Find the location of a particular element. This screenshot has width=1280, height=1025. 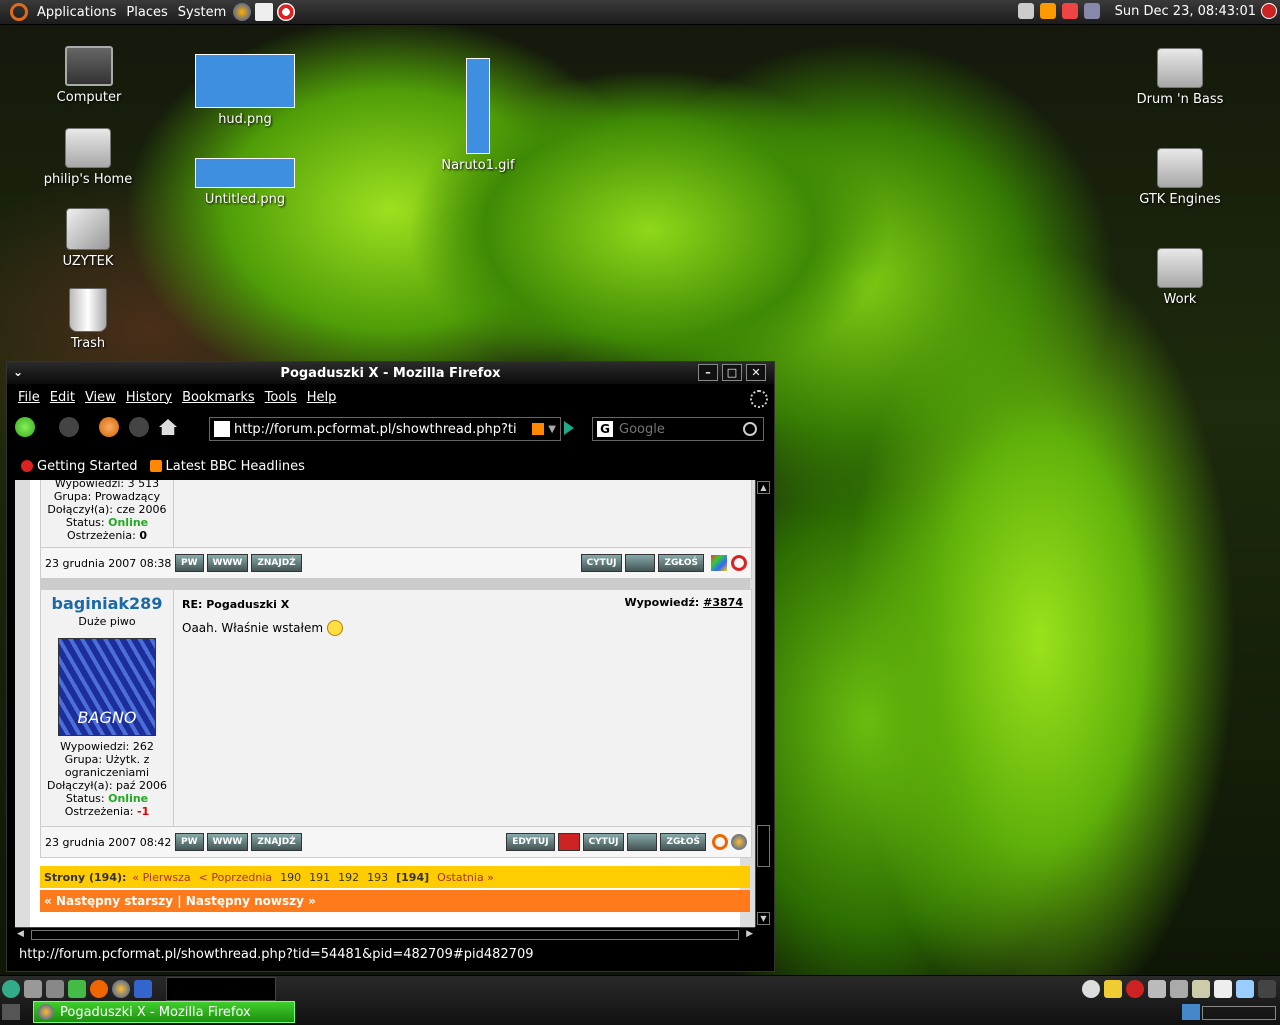

help-icon is located at coordinates (1245, 989).